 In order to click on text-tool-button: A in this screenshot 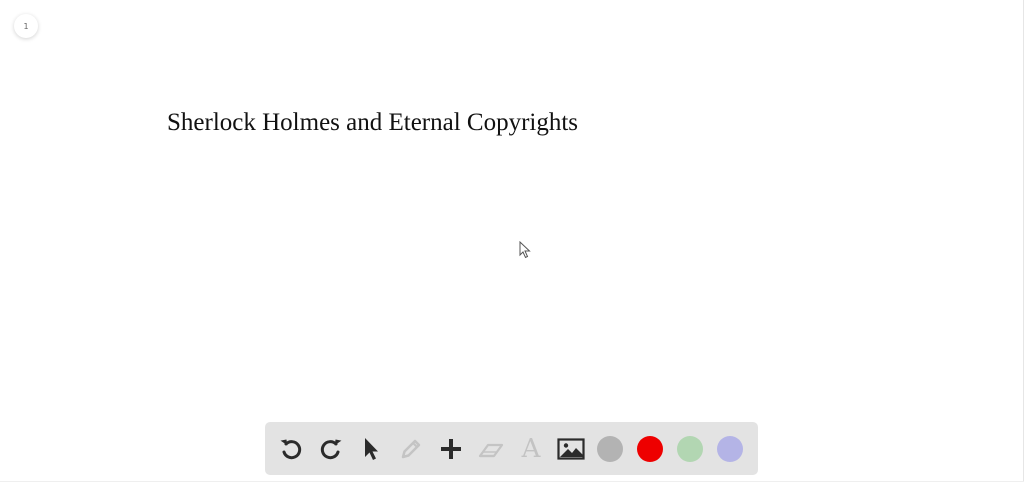, I will do `click(531, 449)`.